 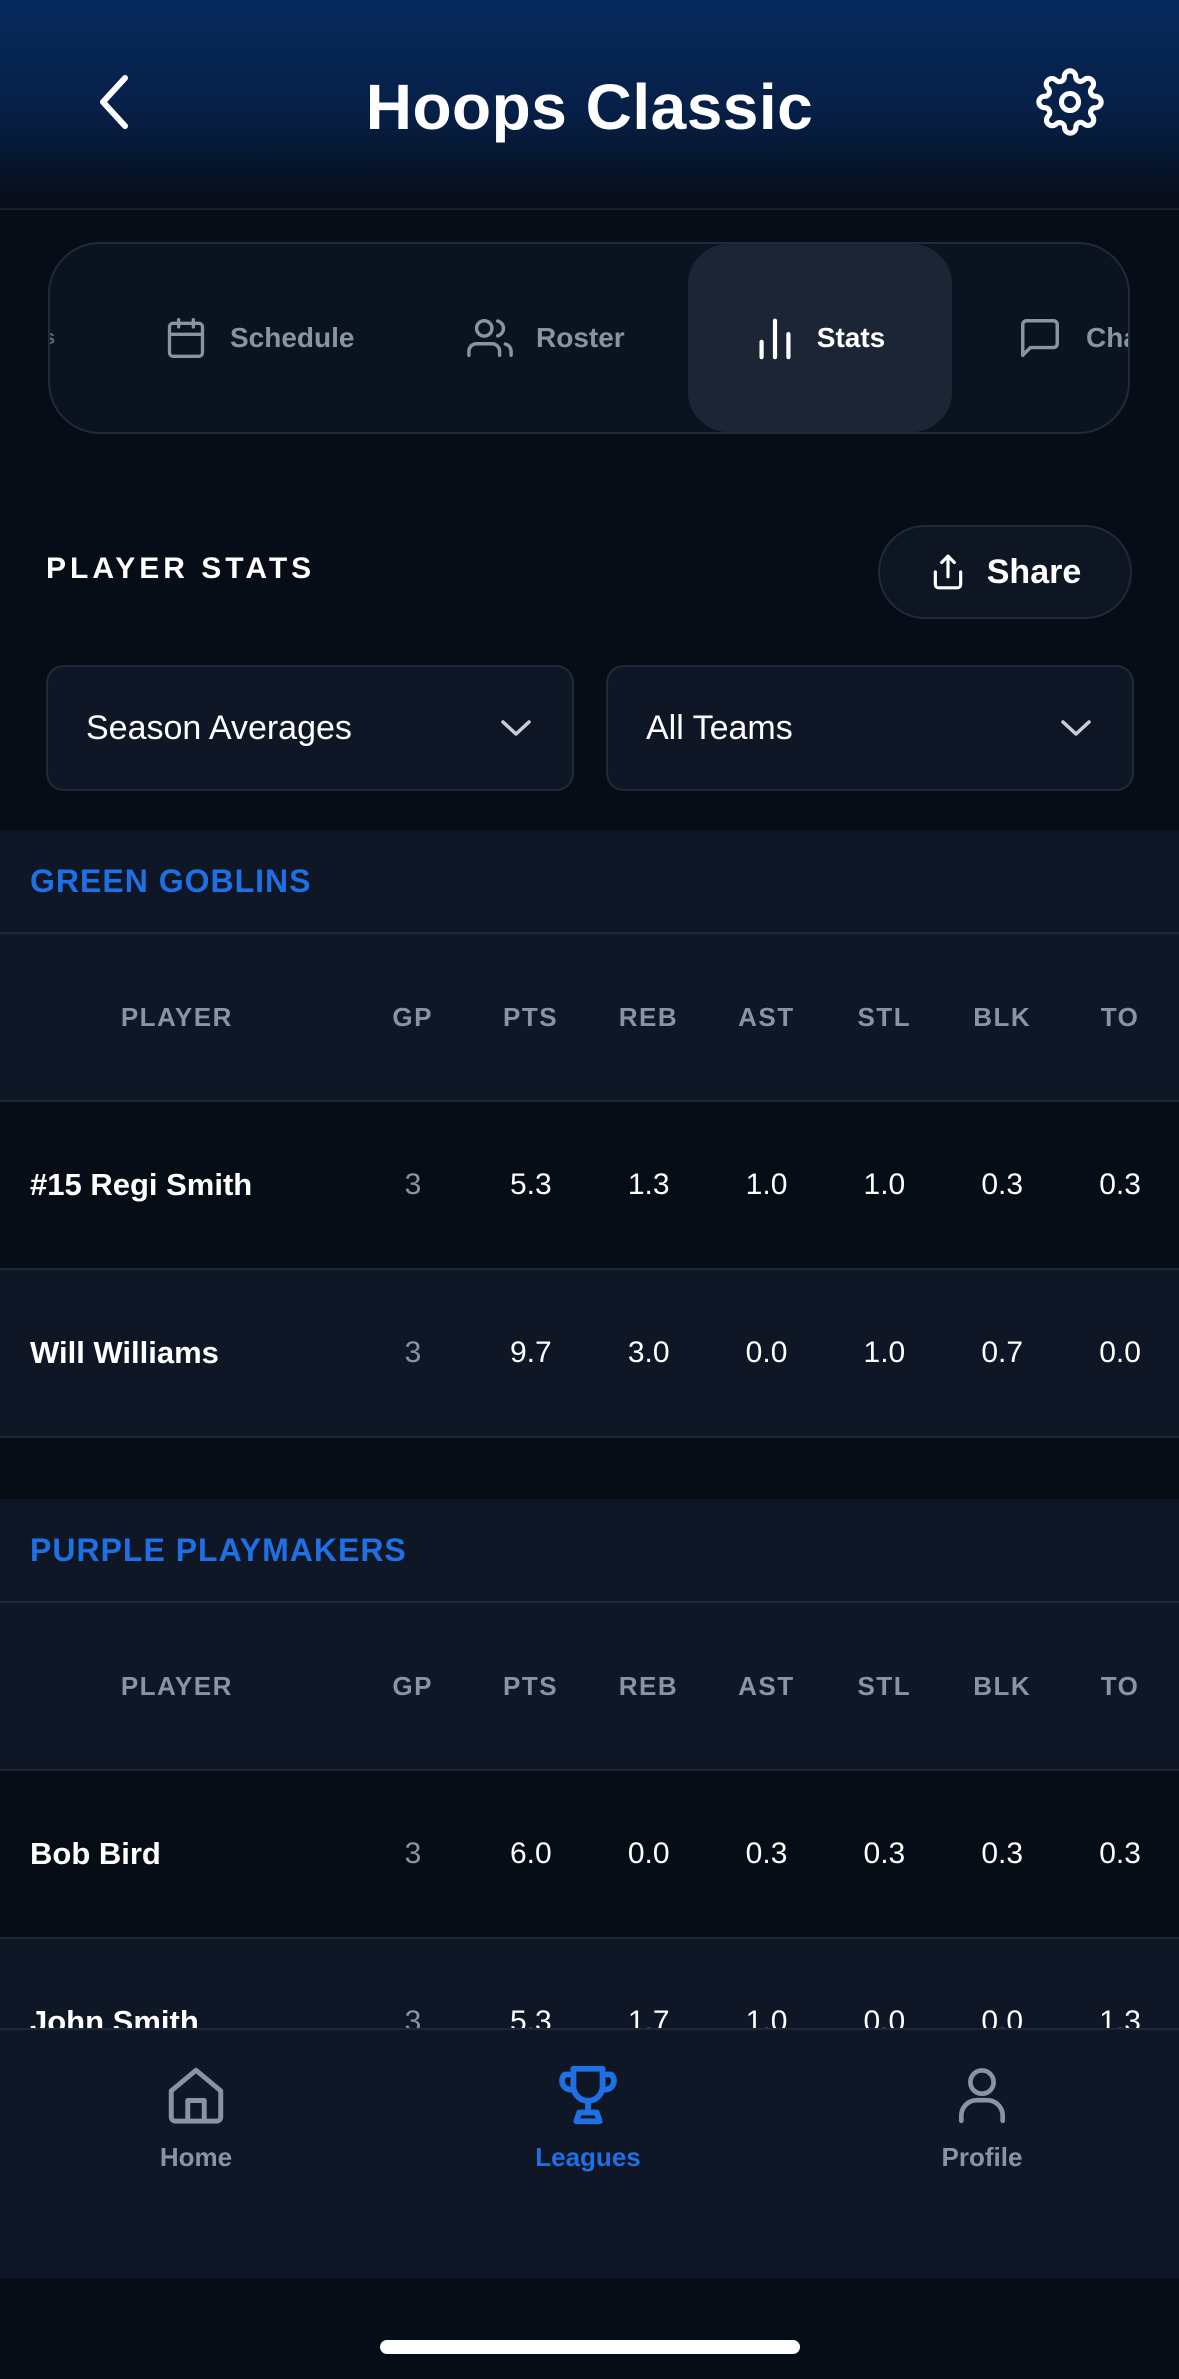 What do you see at coordinates (719, 727) in the screenshot?
I see `team-select-value: All Teams` at bounding box center [719, 727].